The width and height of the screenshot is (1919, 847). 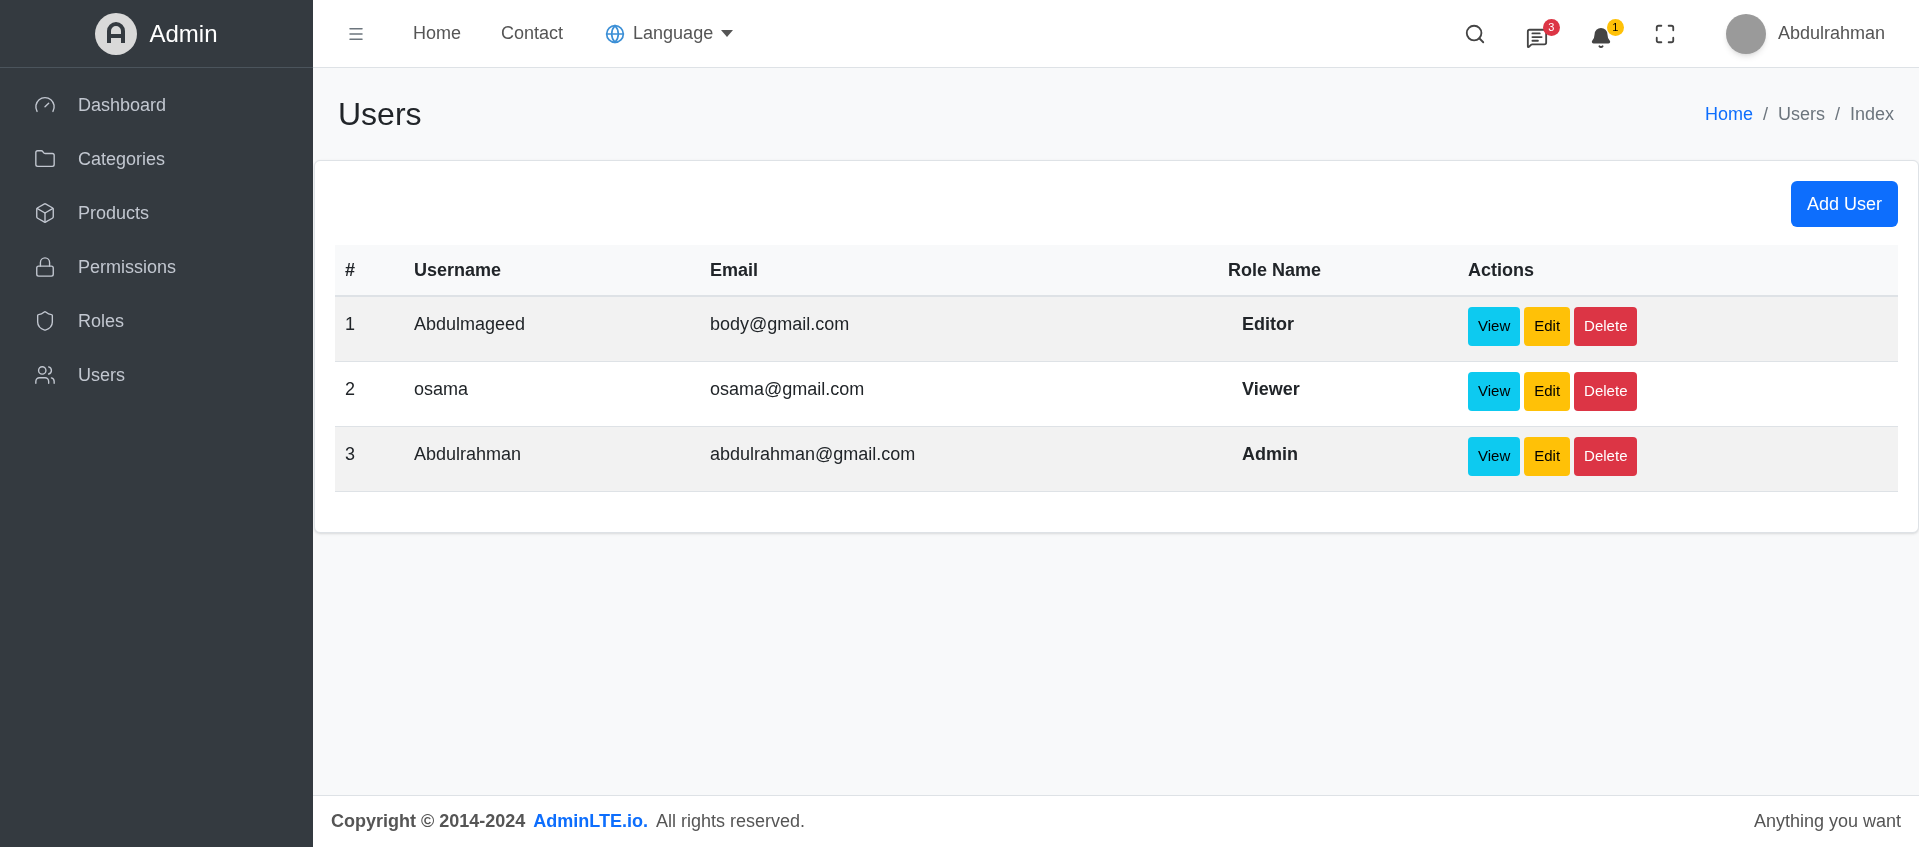 What do you see at coordinates (45, 267) in the screenshot?
I see `lock-icon` at bounding box center [45, 267].